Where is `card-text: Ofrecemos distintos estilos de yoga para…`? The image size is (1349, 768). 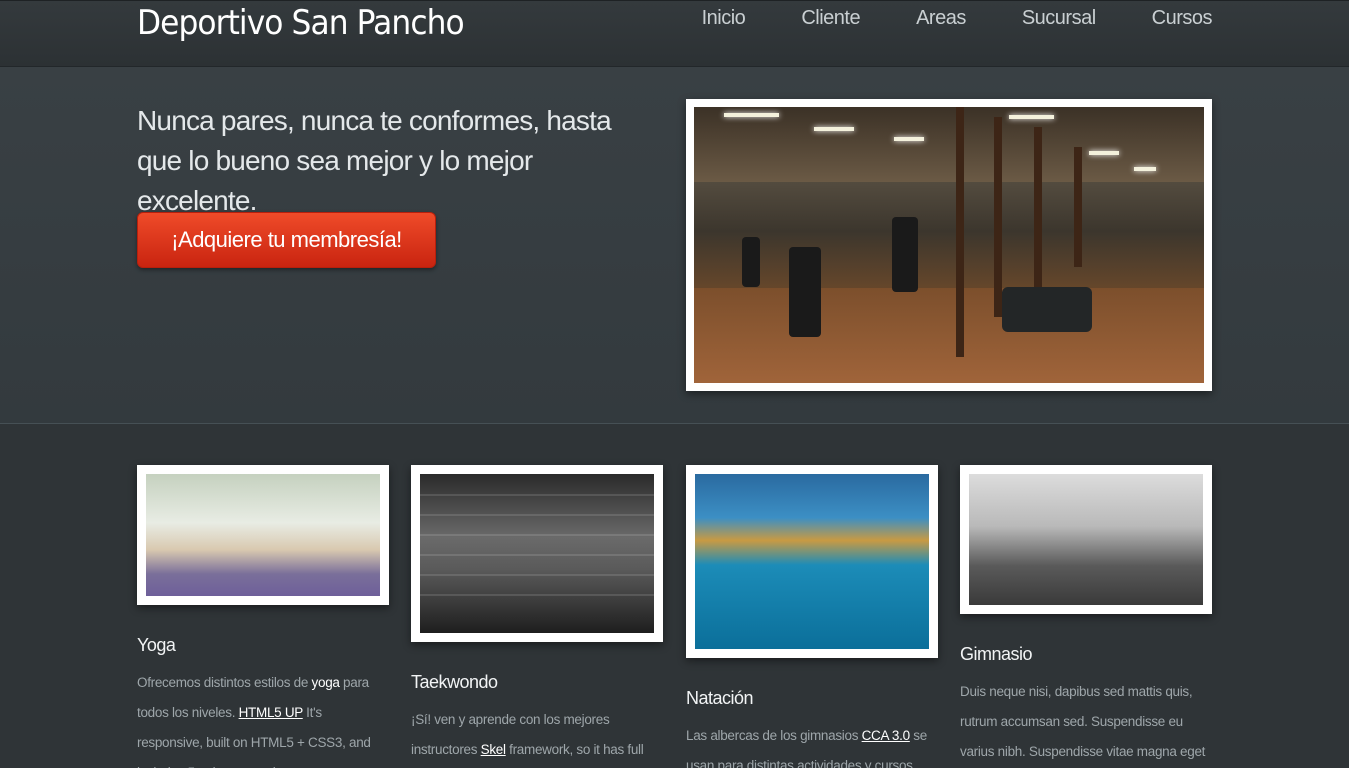 card-text: Ofrecemos distintos estilos de yoga para… is located at coordinates (254, 721).